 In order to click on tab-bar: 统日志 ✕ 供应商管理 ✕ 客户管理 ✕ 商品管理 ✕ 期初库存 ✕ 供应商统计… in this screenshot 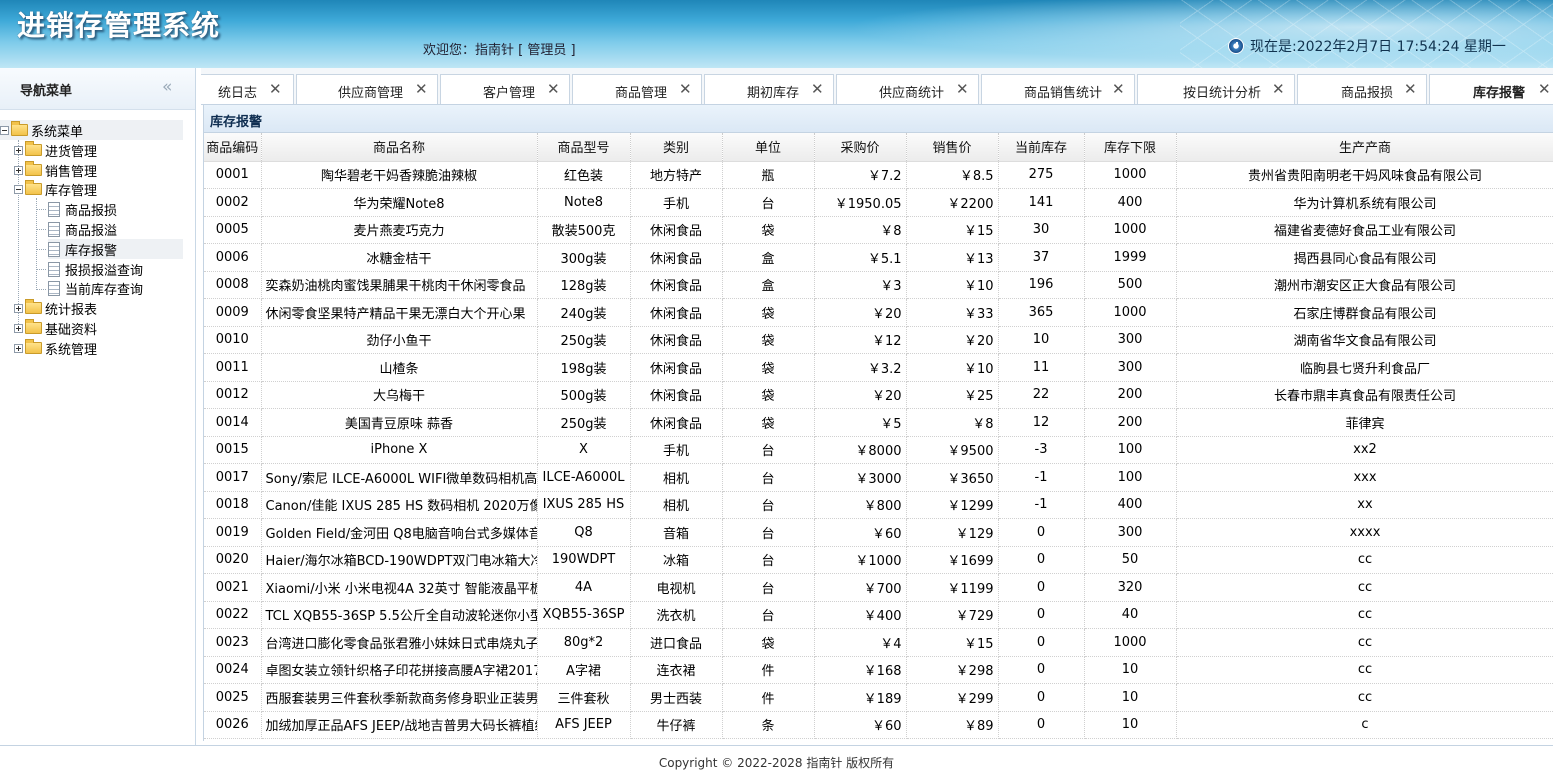, I will do `click(877, 86)`.